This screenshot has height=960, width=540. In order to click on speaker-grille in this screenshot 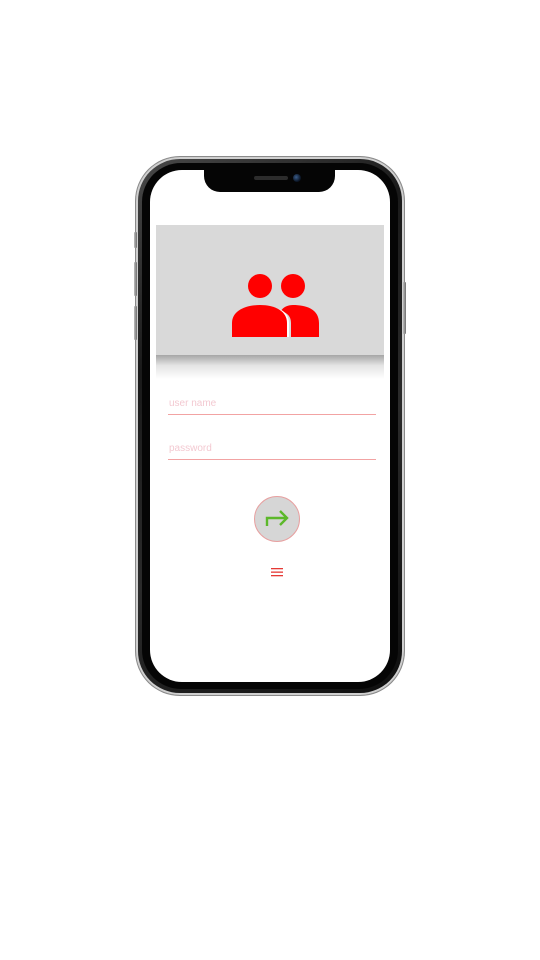, I will do `click(271, 178)`.